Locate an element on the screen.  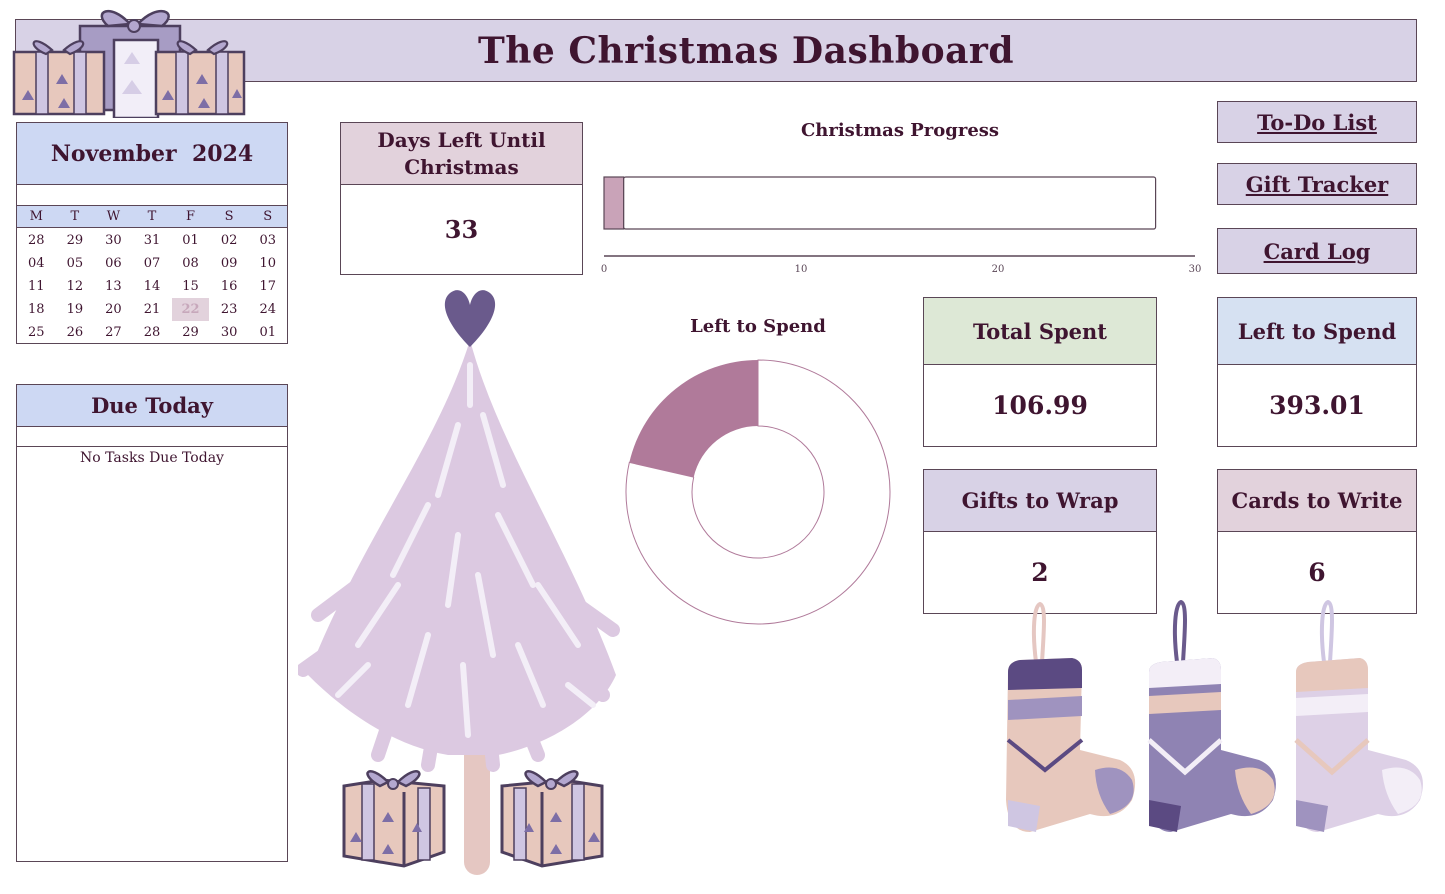
progress-axis-tick-label: 30 is located at coordinates (1195, 269).